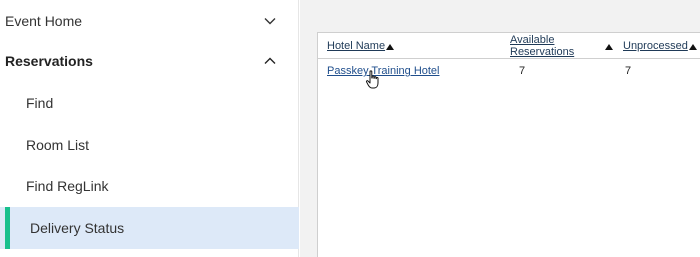 The width and height of the screenshot is (700, 257). I want to click on hotel-name-text: Passkey Training Hotel, so click(383, 71).